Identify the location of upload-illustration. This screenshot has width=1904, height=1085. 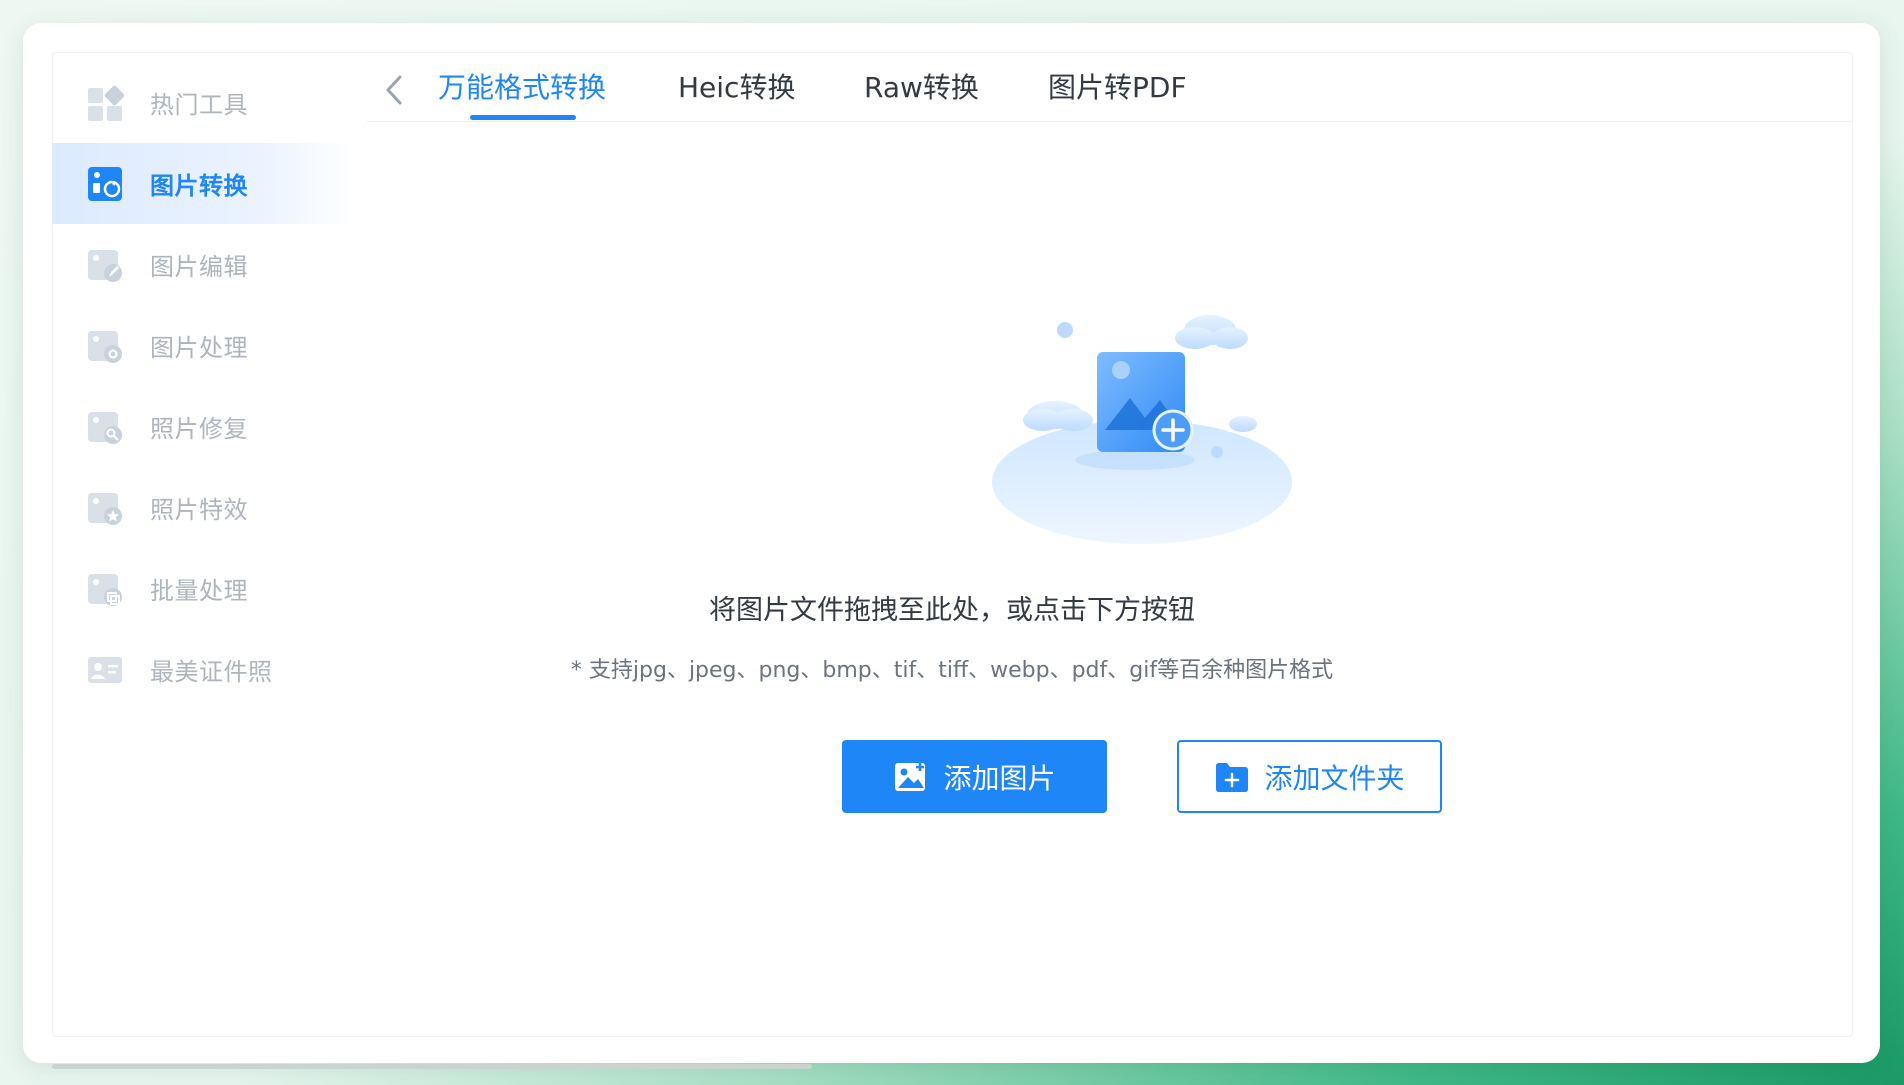
(1142, 429).